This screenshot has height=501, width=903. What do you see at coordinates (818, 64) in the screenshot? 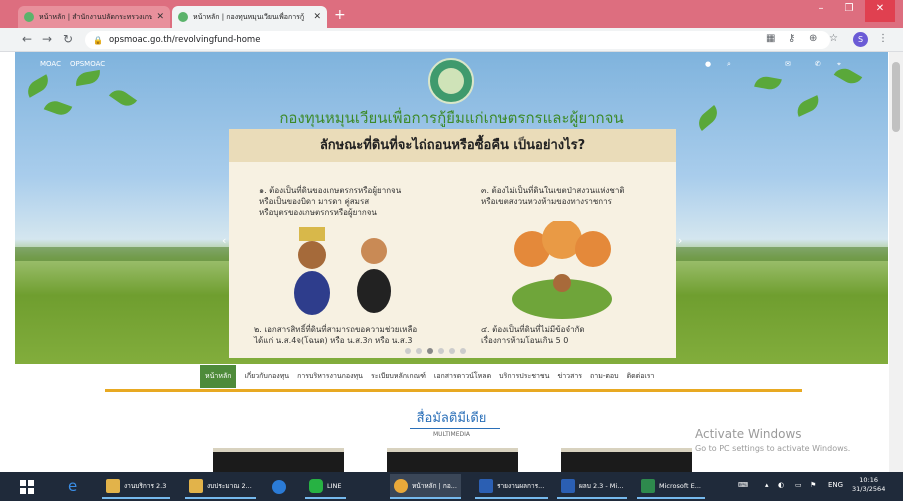
I see `phone-icon: ✆` at bounding box center [818, 64].